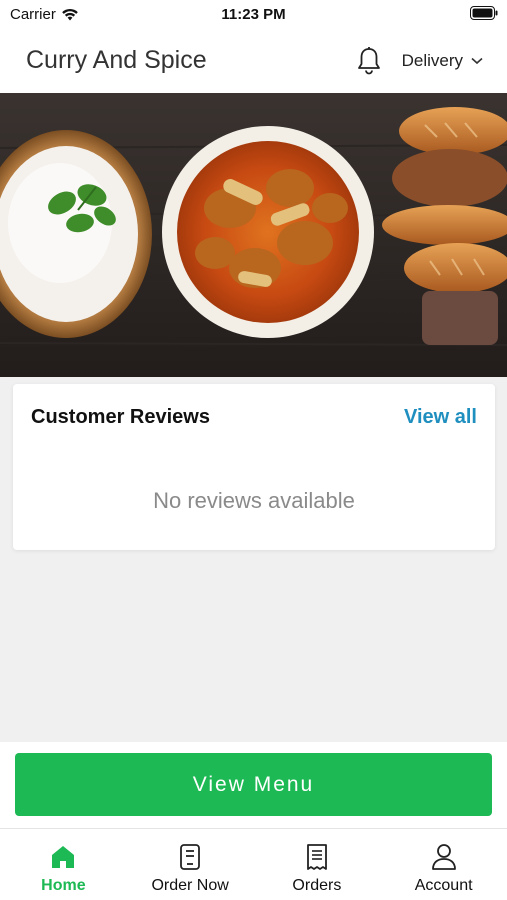  What do you see at coordinates (253, 60) in the screenshot?
I see `app-header: Curry And Spice Delivery` at bounding box center [253, 60].